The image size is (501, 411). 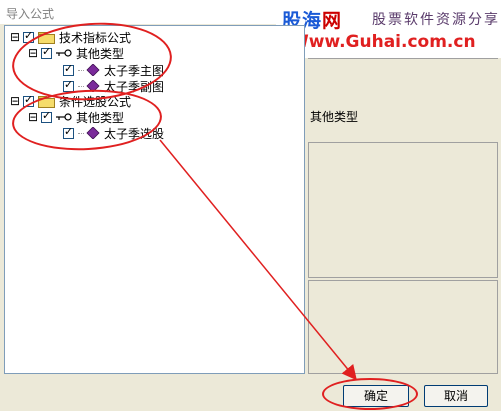 I want to click on watermark-url: Www.Guhai.com.cn, so click(x=383, y=42).